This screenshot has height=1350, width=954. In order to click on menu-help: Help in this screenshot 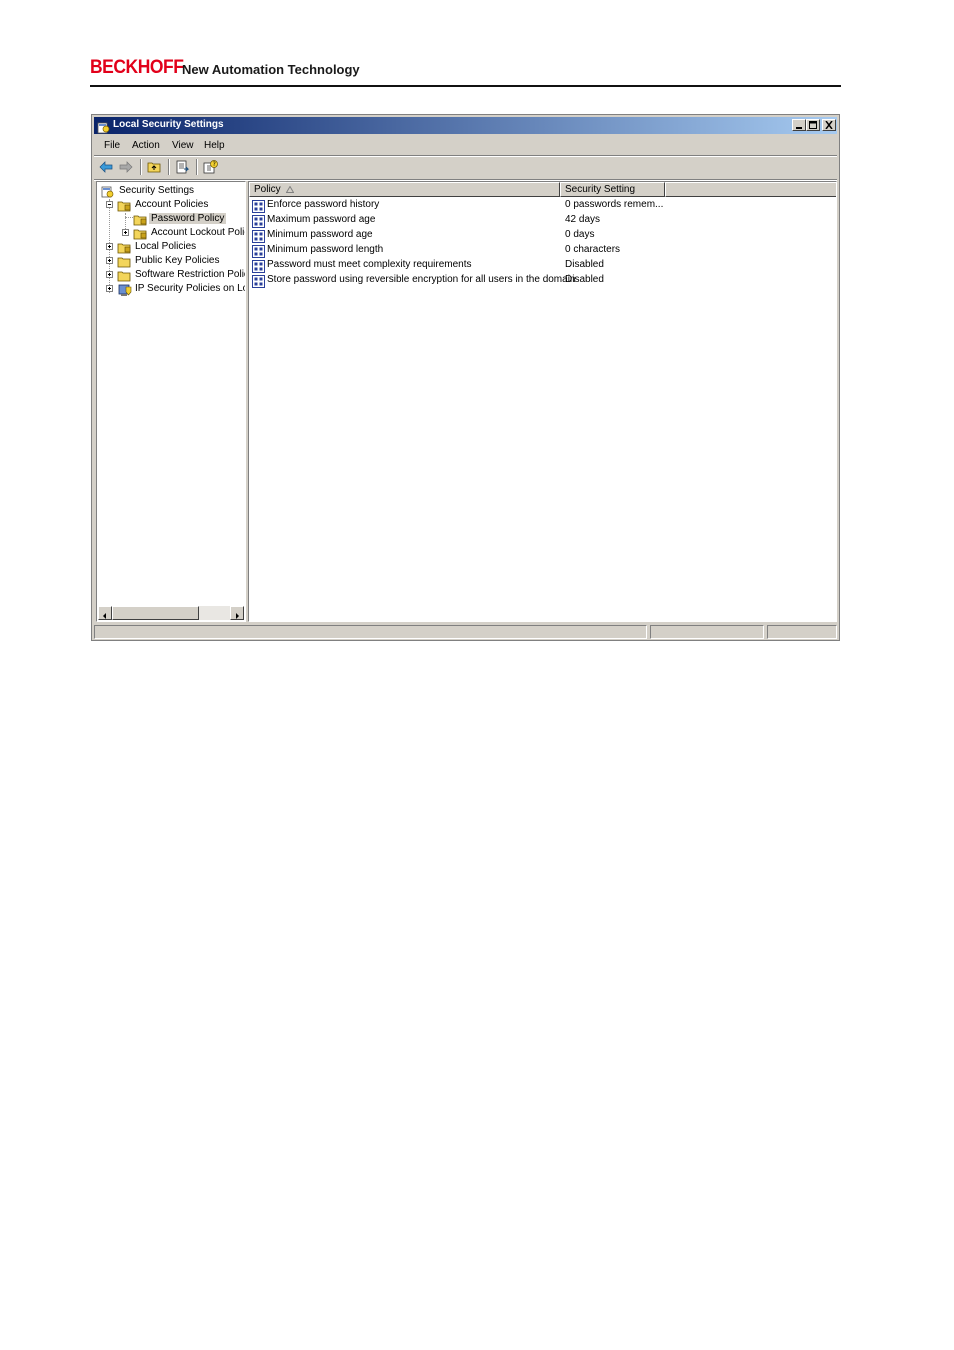, I will do `click(214, 145)`.